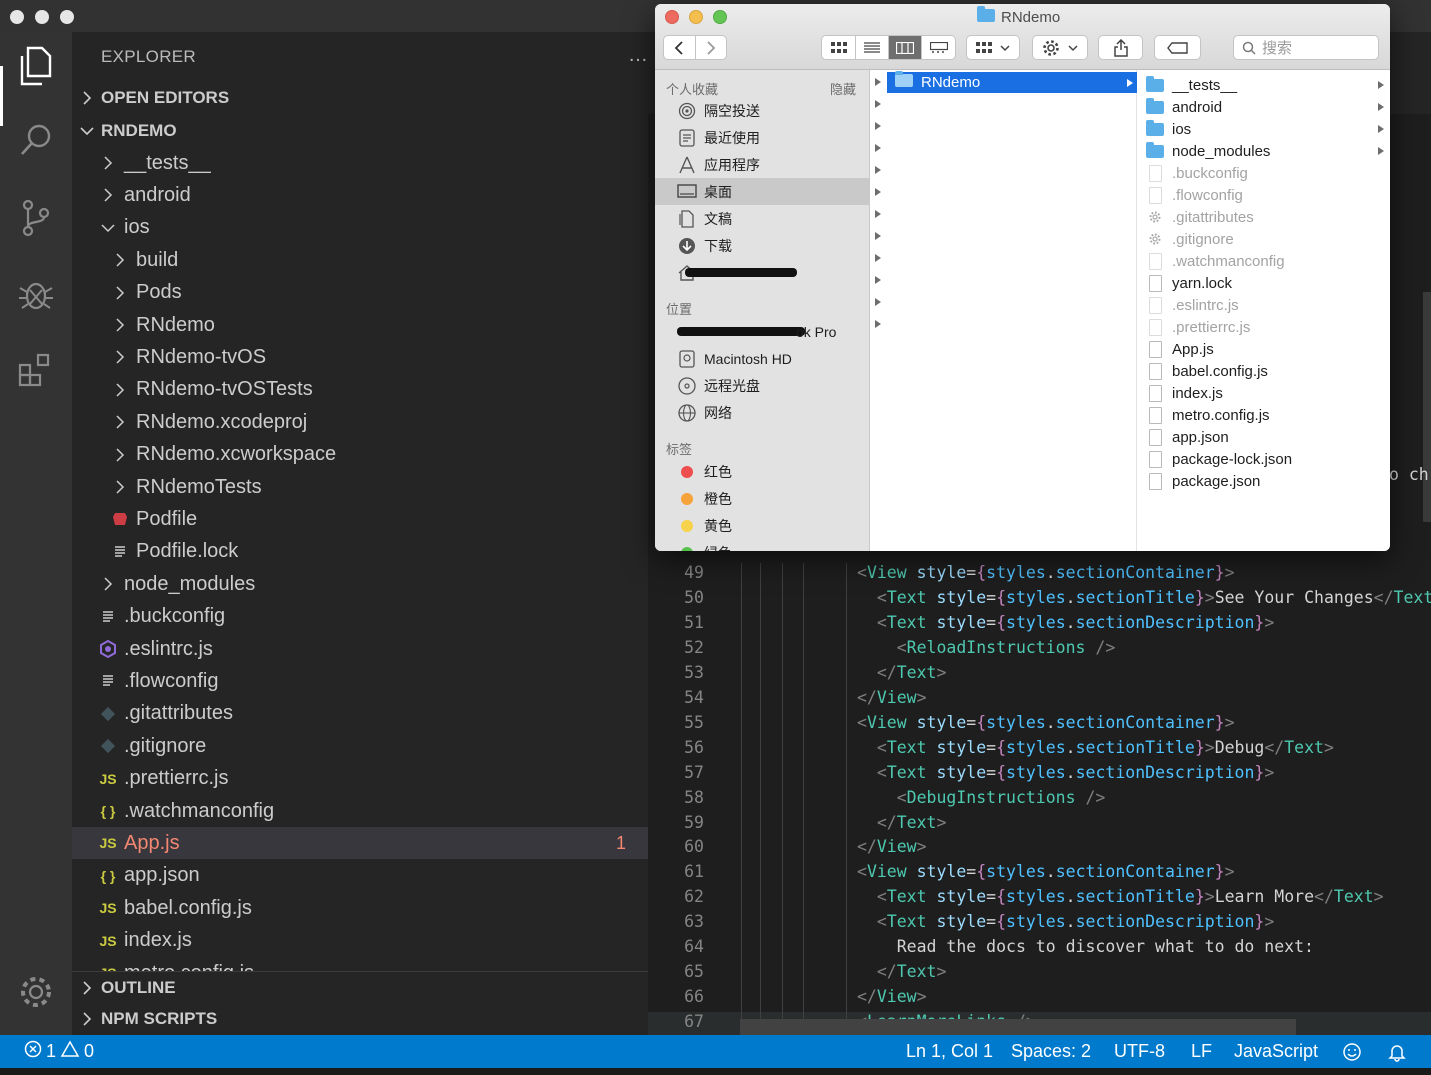 The height and width of the screenshot is (1075, 1431). What do you see at coordinates (36, 66) in the screenshot?
I see `explorer-icon` at bounding box center [36, 66].